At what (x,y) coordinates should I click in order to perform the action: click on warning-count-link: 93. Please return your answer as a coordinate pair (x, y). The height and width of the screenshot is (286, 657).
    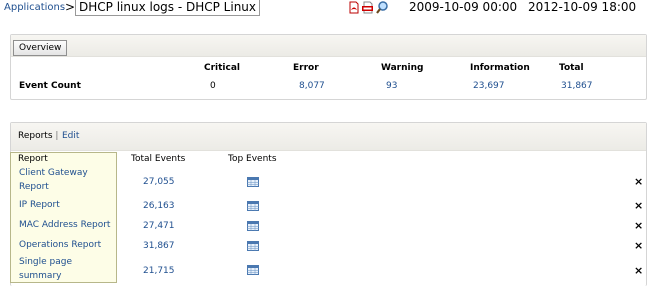
    Looking at the image, I should click on (391, 86).